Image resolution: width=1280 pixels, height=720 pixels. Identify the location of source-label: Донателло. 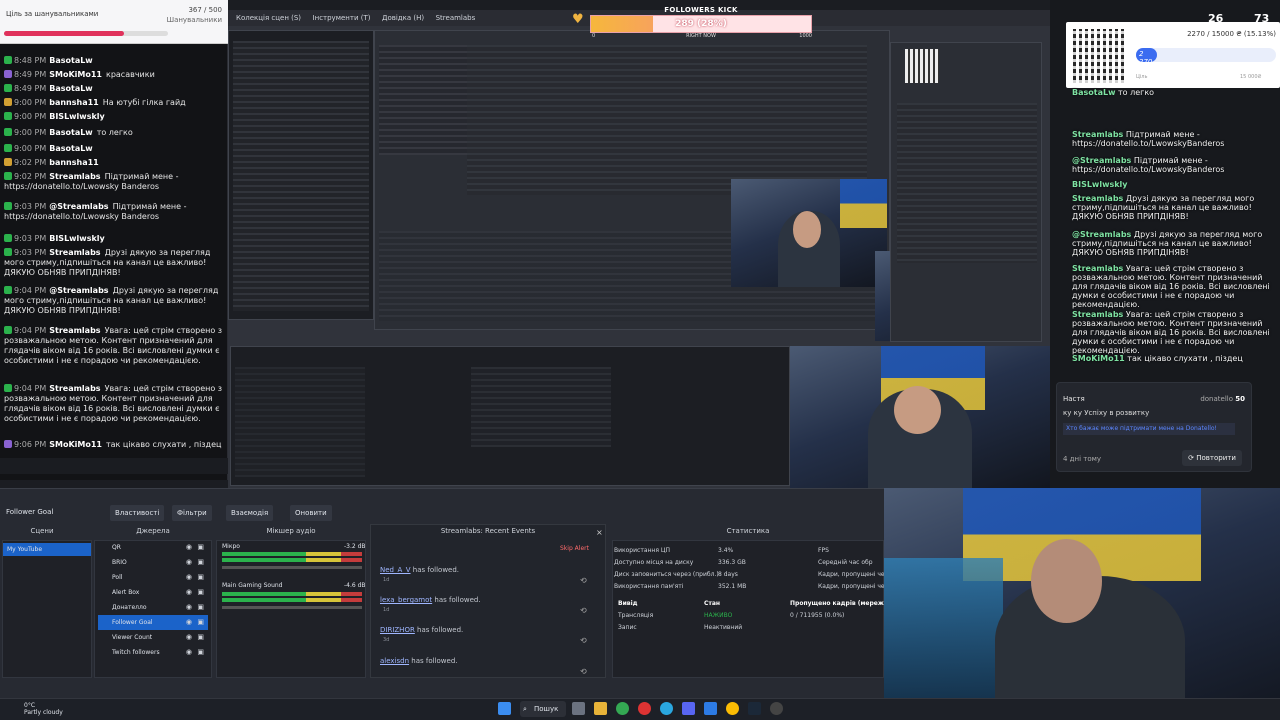
(129, 607).